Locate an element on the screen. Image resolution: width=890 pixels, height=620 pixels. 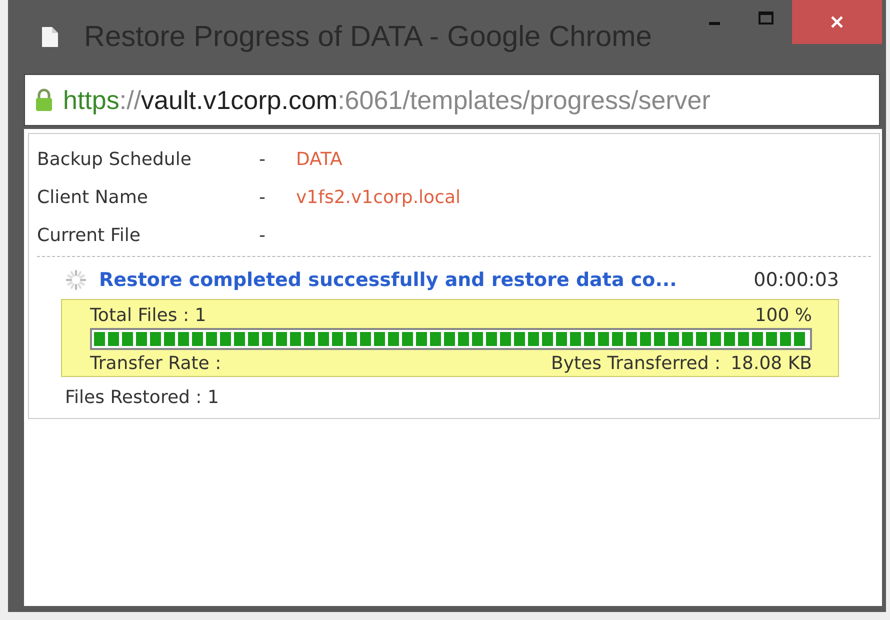
bytes-value: 18.08 KB is located at coordinates (771, 363).